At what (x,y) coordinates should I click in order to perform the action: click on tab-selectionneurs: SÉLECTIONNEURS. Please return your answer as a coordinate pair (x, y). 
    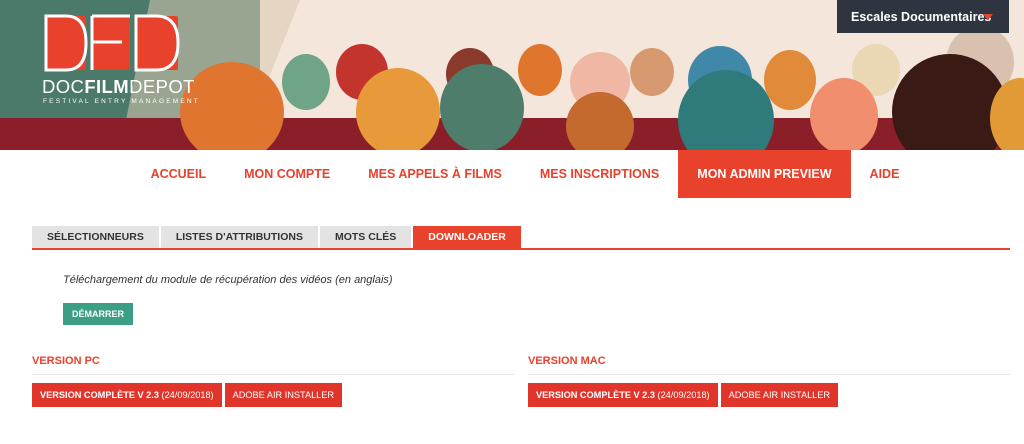
    Looking at the image, I should click on (95, 237).